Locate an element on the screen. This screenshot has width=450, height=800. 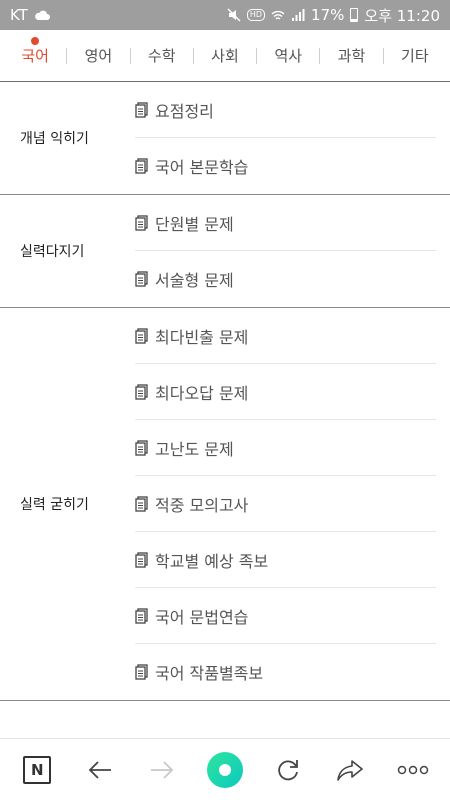
back-button is located at coordinates (100, 770).